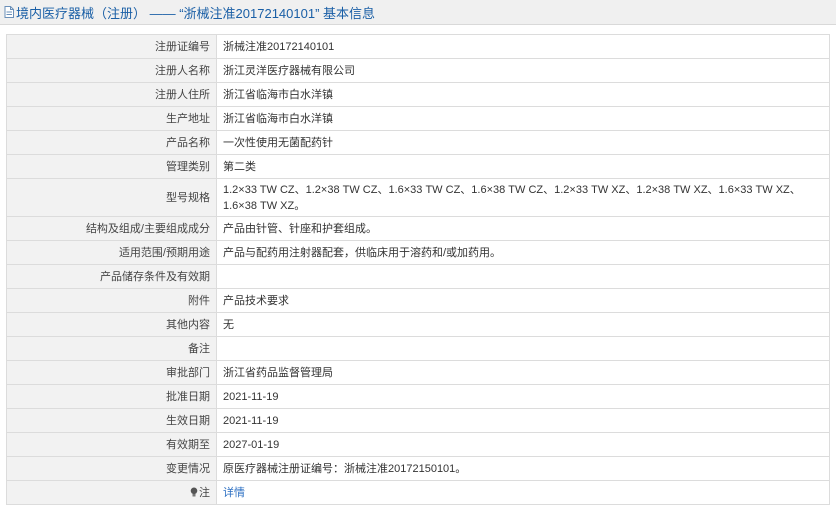 This screenshot has width=836, height=519. I want to click on table-row: 批准日期 2021-11-19, so click(418, 396).